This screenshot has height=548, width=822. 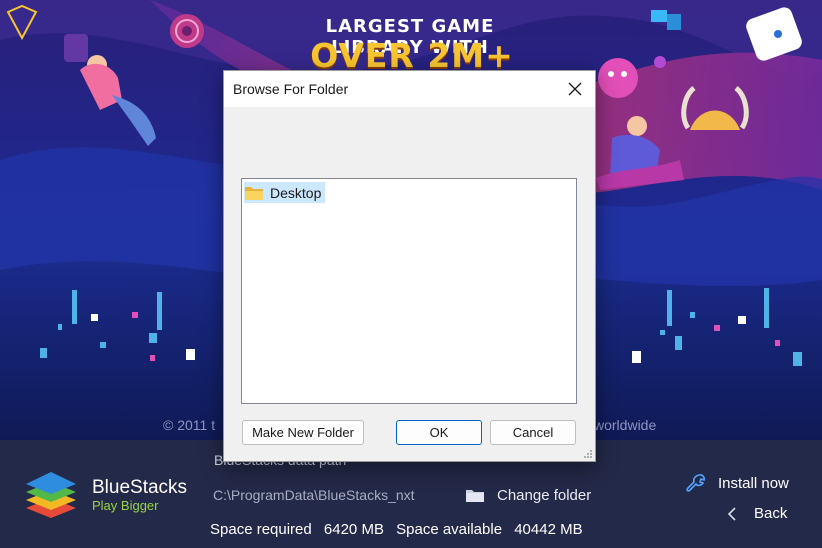 What do you see at coordinates (409, 89) in the screenshot?
I see `dialog-titlebar: Browse For Folder` at bounding box center [409, 89].